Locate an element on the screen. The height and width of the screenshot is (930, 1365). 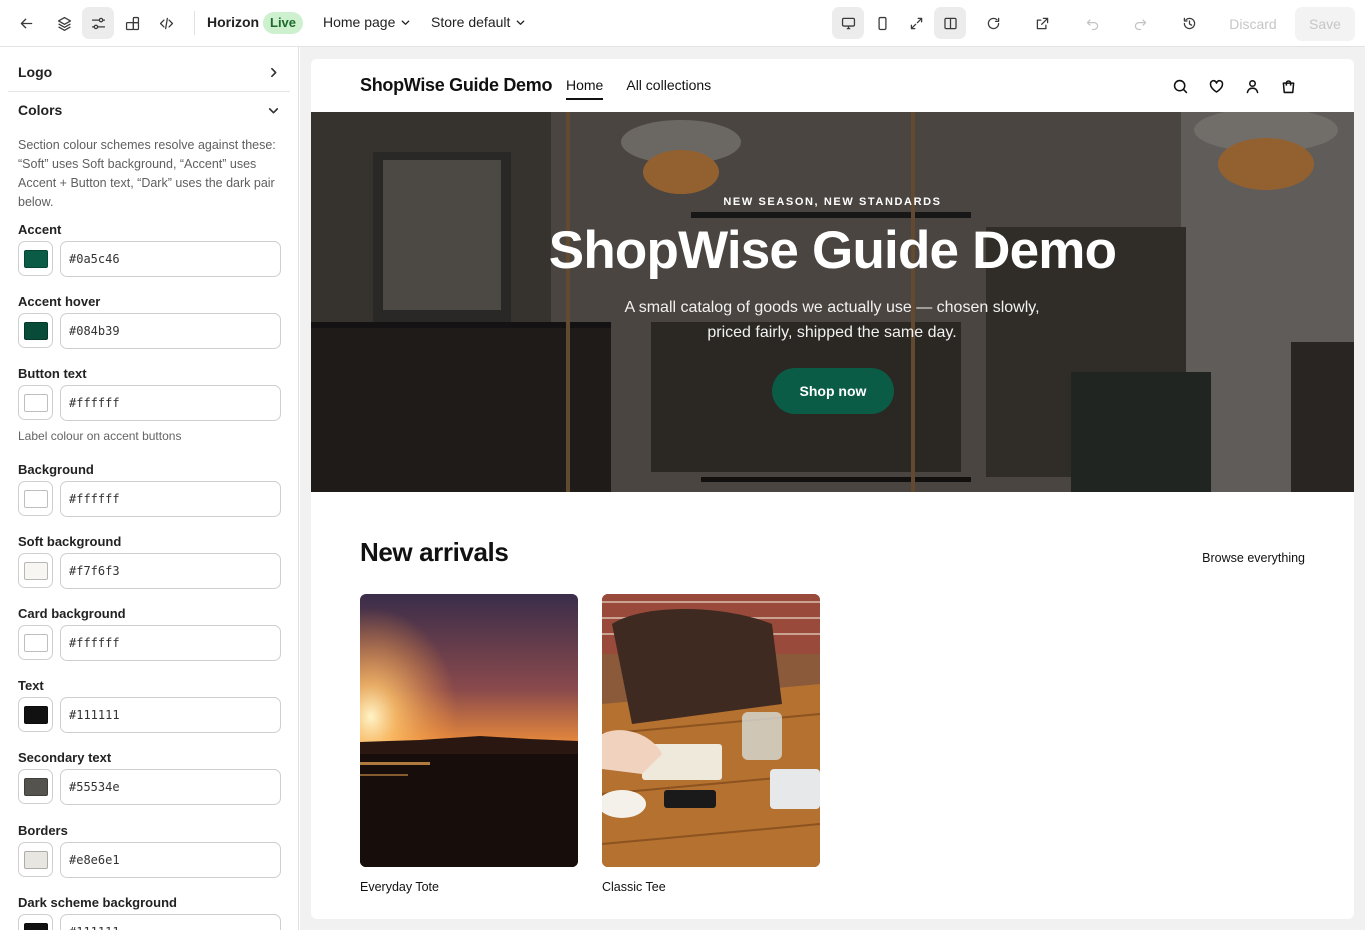
color-field-soft-background: Soft background is located at coordinates (149, 567).